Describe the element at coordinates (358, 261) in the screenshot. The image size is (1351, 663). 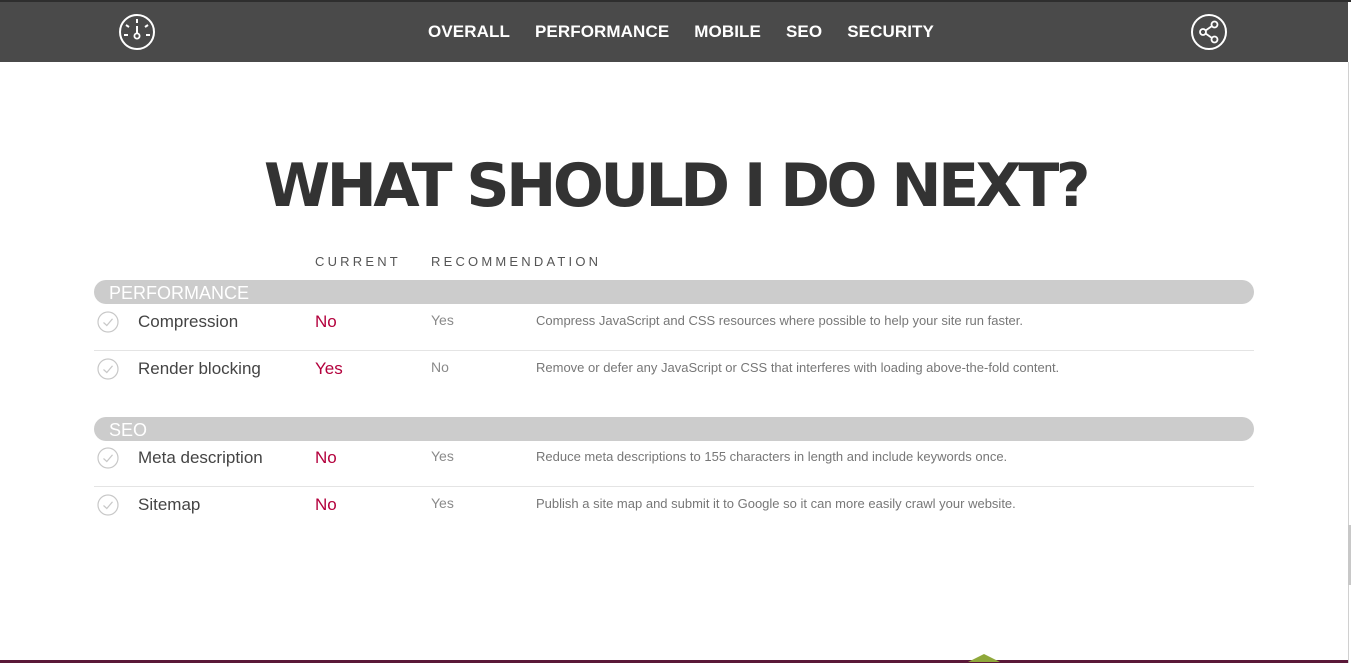
I see `column-header-current: CURRENT` at that location.